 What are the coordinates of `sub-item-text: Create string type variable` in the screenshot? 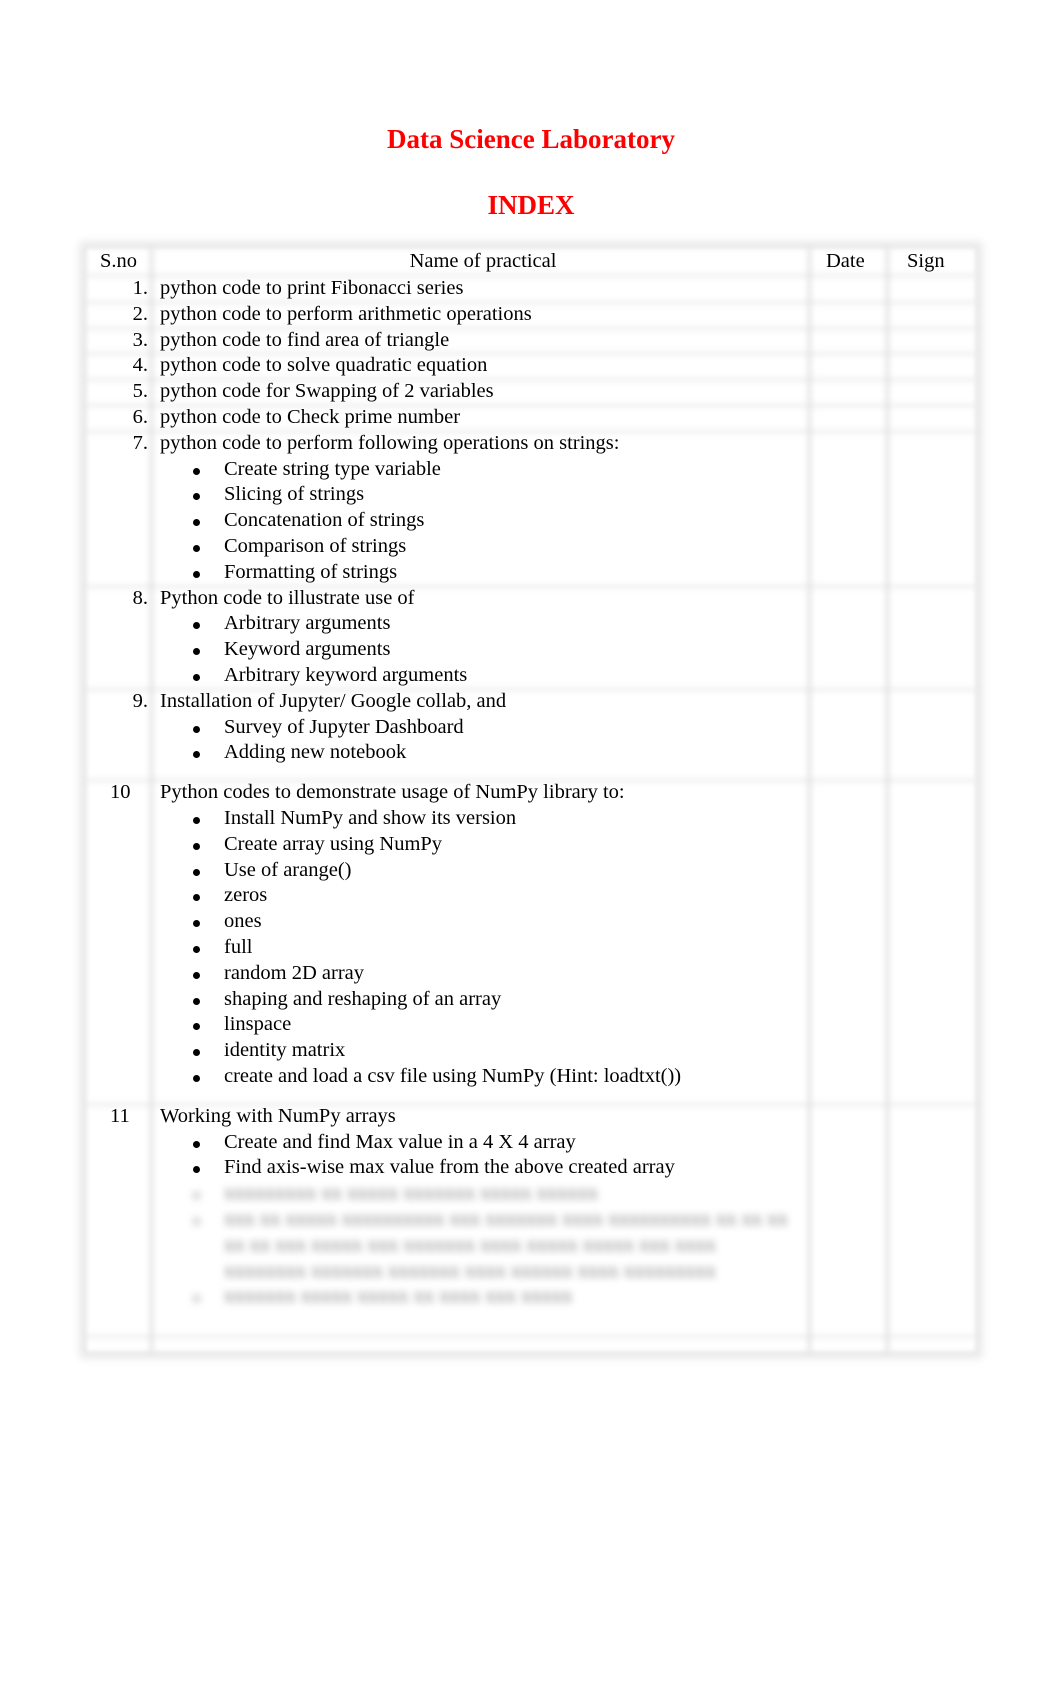 It's located at (332, 468).